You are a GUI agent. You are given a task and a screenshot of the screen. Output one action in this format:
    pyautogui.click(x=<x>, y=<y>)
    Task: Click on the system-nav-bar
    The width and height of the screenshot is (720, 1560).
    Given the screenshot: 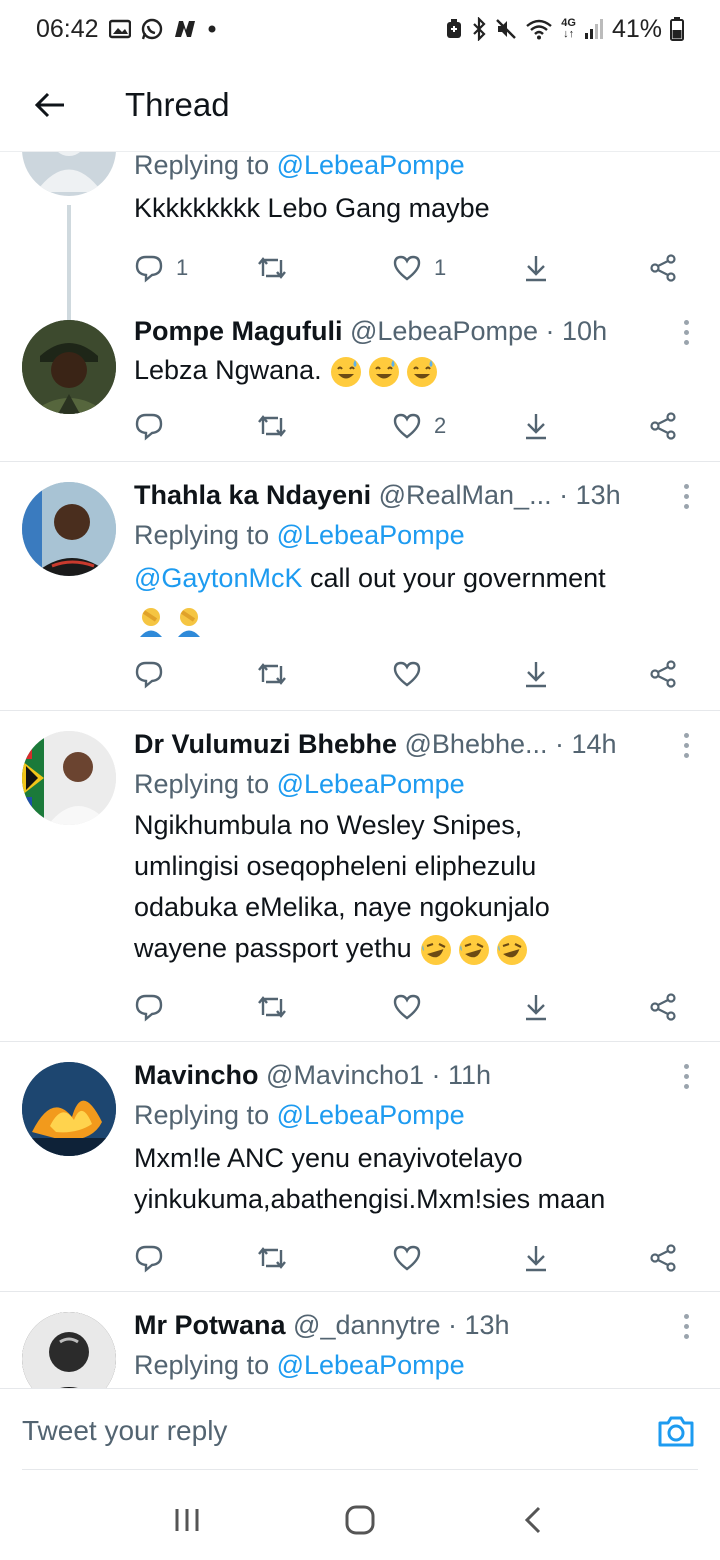 What is the action you would take?
    pyautogui.click(x=360, y=1520)
    